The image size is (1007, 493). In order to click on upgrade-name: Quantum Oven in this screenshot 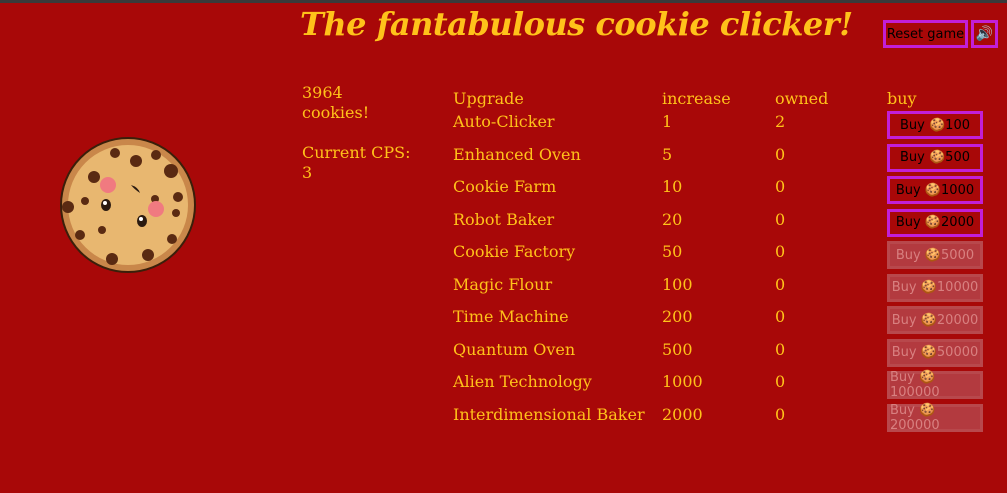, I will do `click(514, 349)`.